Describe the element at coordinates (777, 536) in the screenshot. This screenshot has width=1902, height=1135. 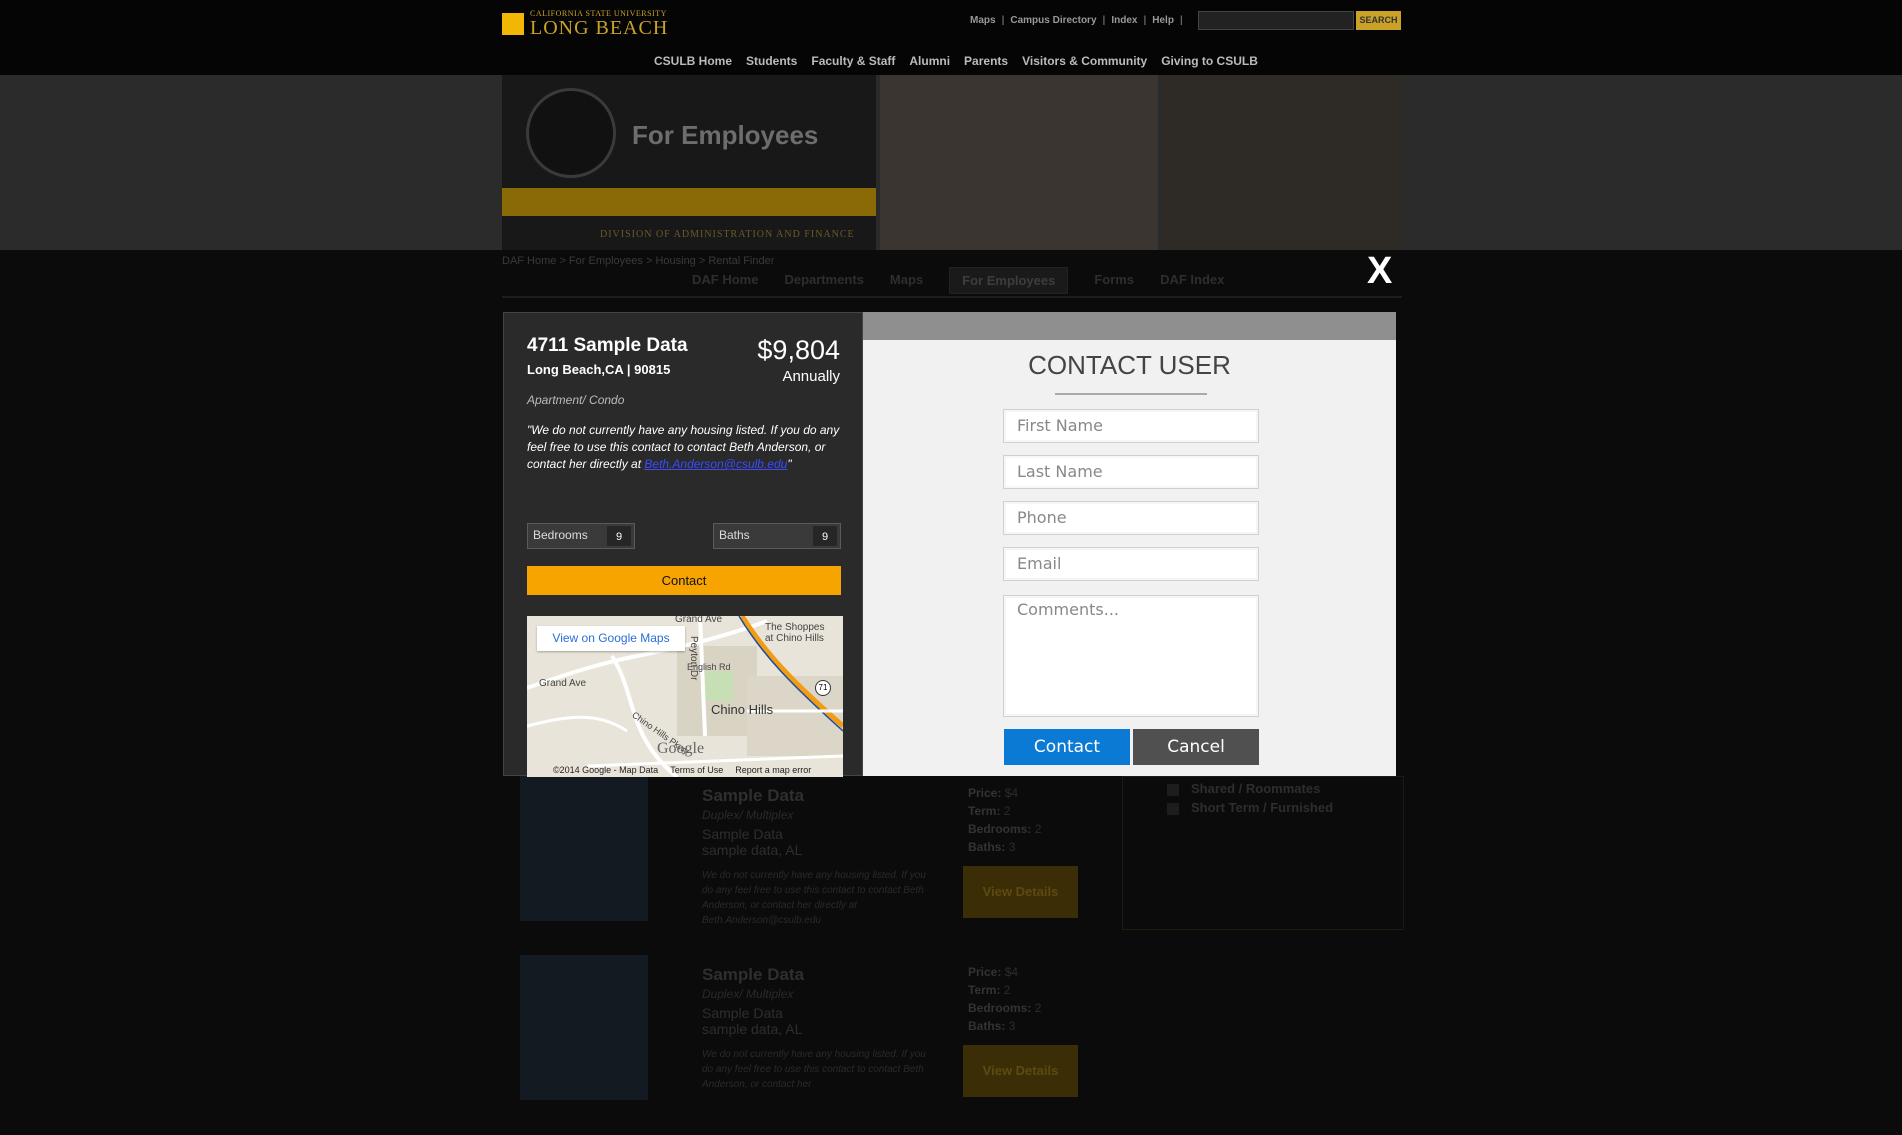
I see `baths-box: Baths 9` at that location.